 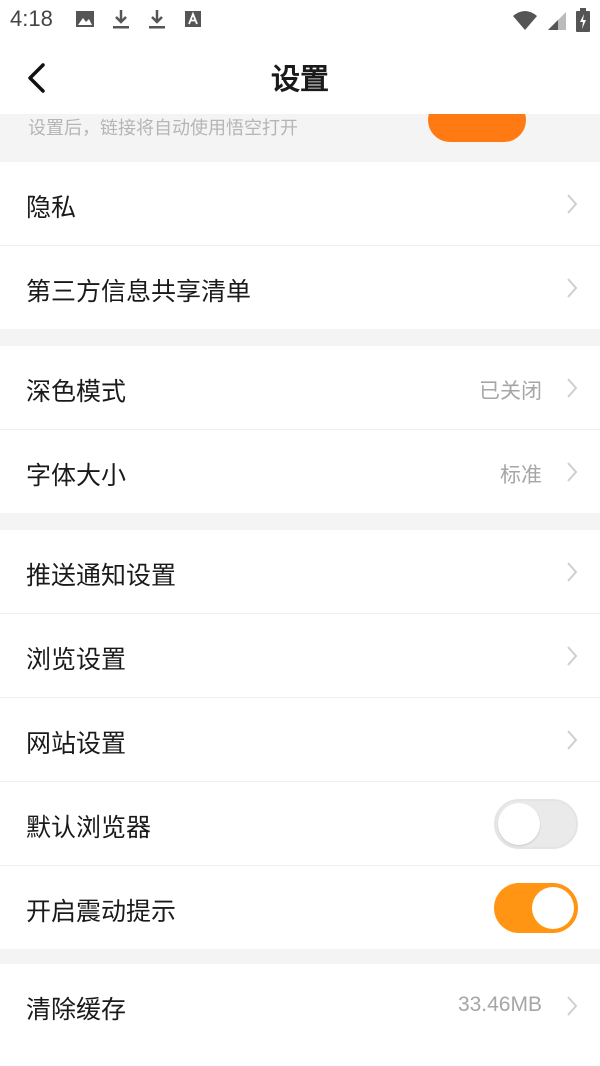 I want to click on app-header: 设置, so click(x=300, y=77).